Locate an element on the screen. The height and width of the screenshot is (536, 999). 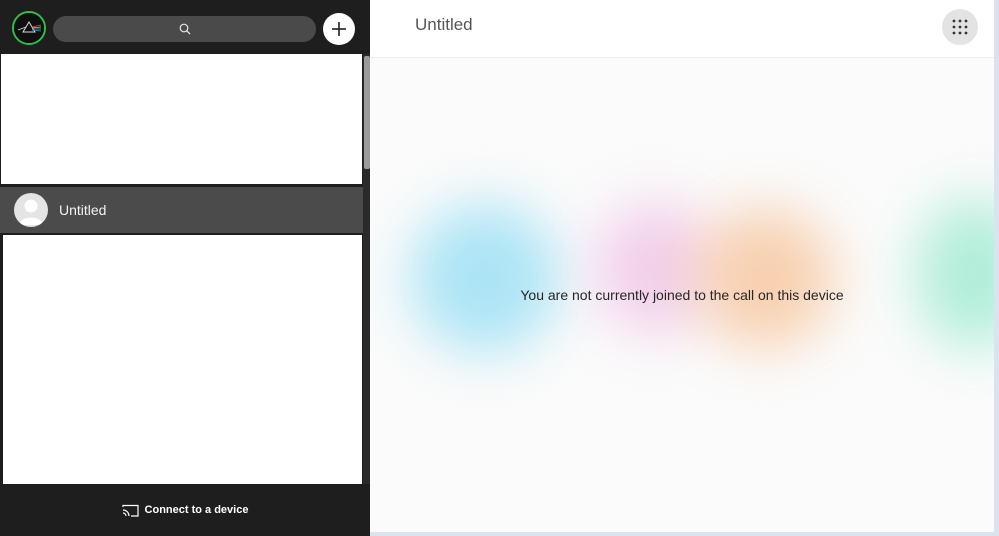
sidebar-topbar is located at coordinates (185, 27).